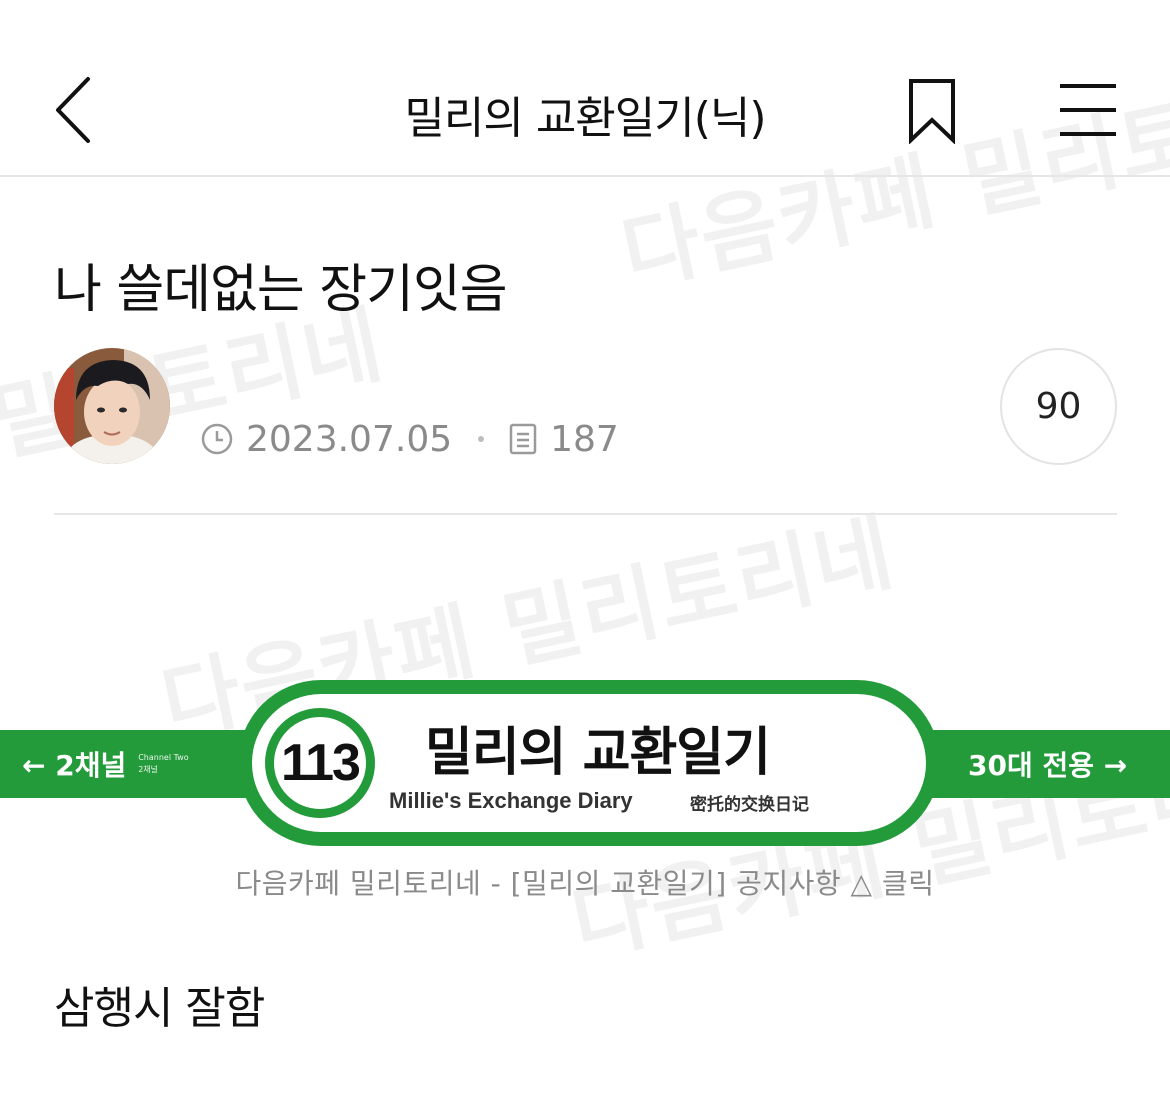 The height and width of the screenshot is (1117, 1170). Describe the element at coordinates (163, 757) in the screenshot. I see `left-small-line-1: Channel Two` at that location.